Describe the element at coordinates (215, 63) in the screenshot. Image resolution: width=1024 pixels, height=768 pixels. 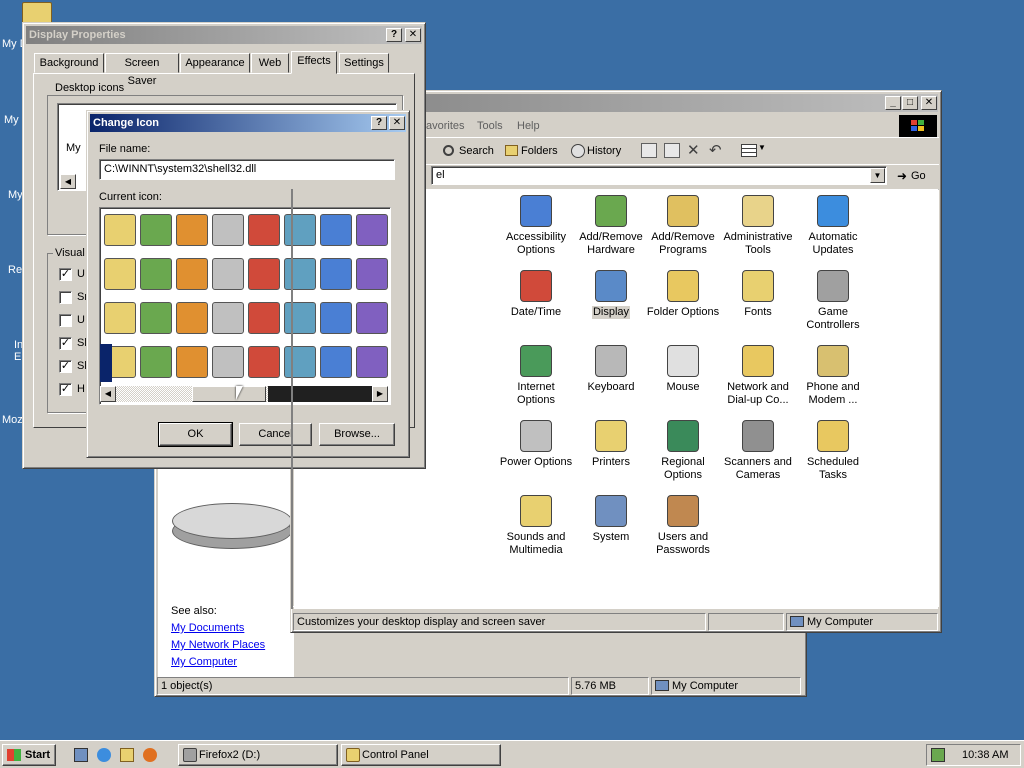
I see `tab-appearance: Appearance` at that location.